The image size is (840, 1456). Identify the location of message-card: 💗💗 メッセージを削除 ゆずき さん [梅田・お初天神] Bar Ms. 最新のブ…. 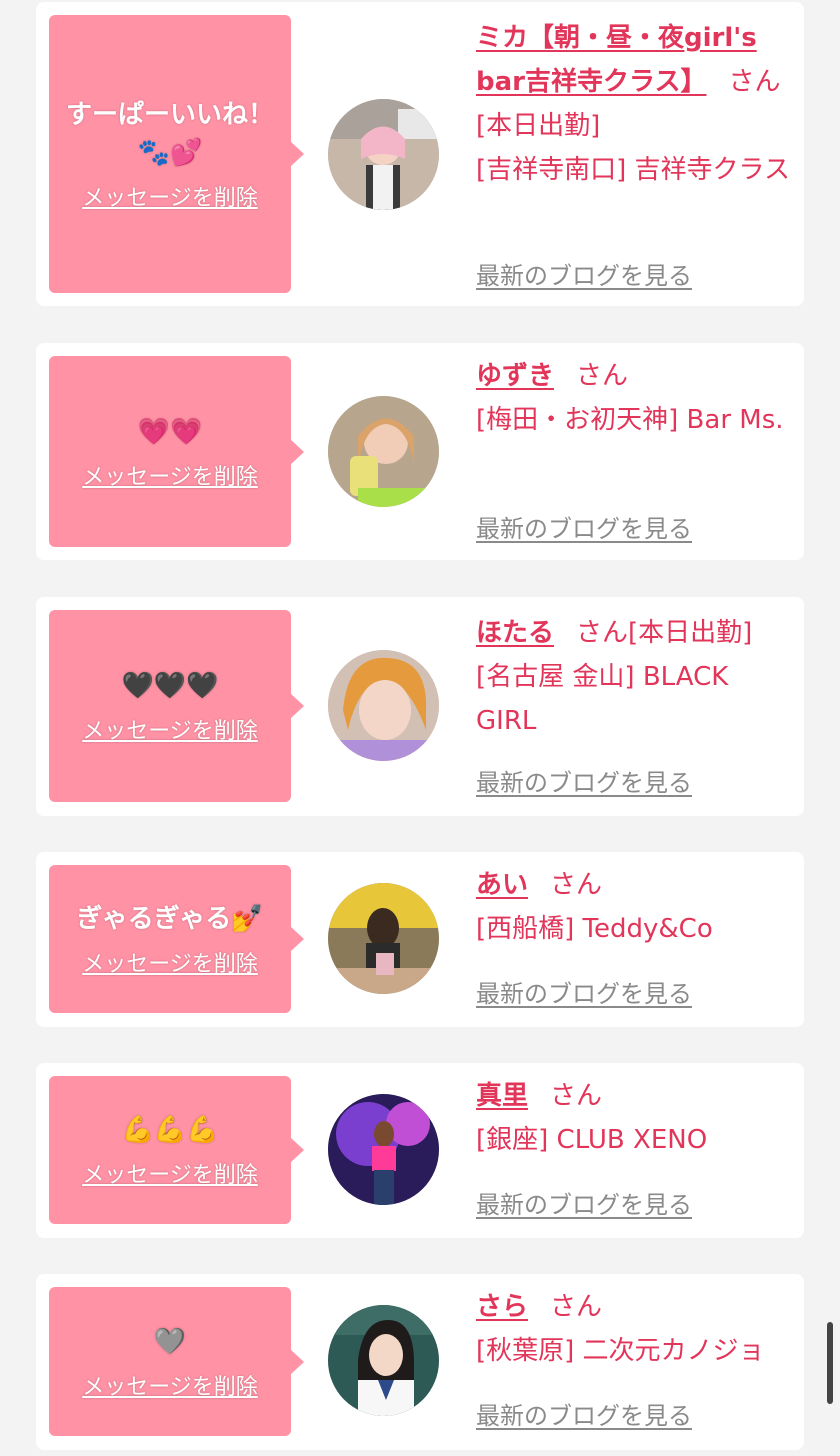
(420, 451).